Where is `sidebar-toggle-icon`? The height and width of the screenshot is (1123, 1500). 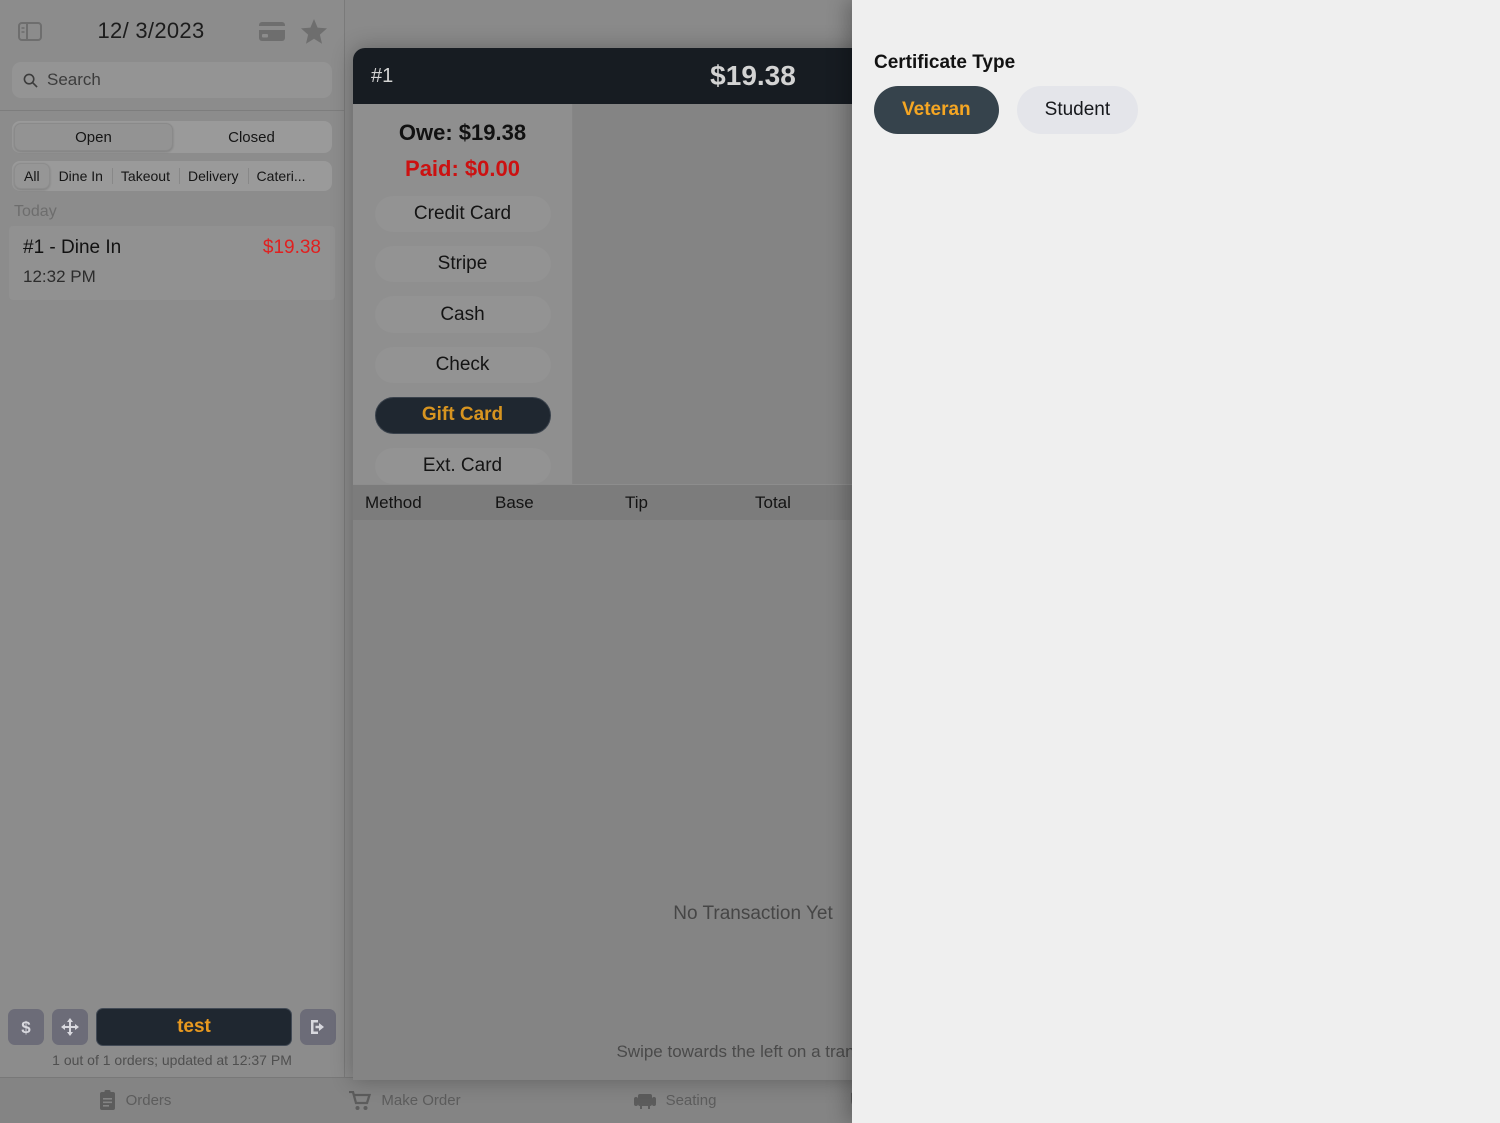 sidebar-toggle-icon is located at coordinates (30, 31).